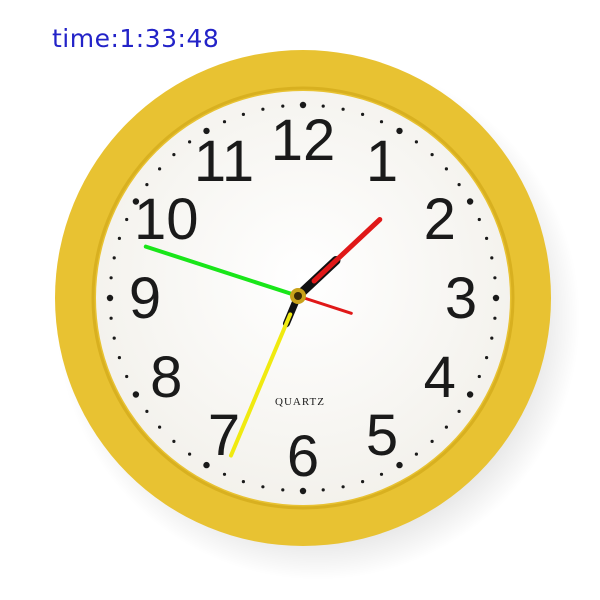 The height and width of the screenshot is (600, 600). What do you see at coordinates (382, 161) in the screenshot?
I see `numeral-1: 1` at bounding box center [382, 161].